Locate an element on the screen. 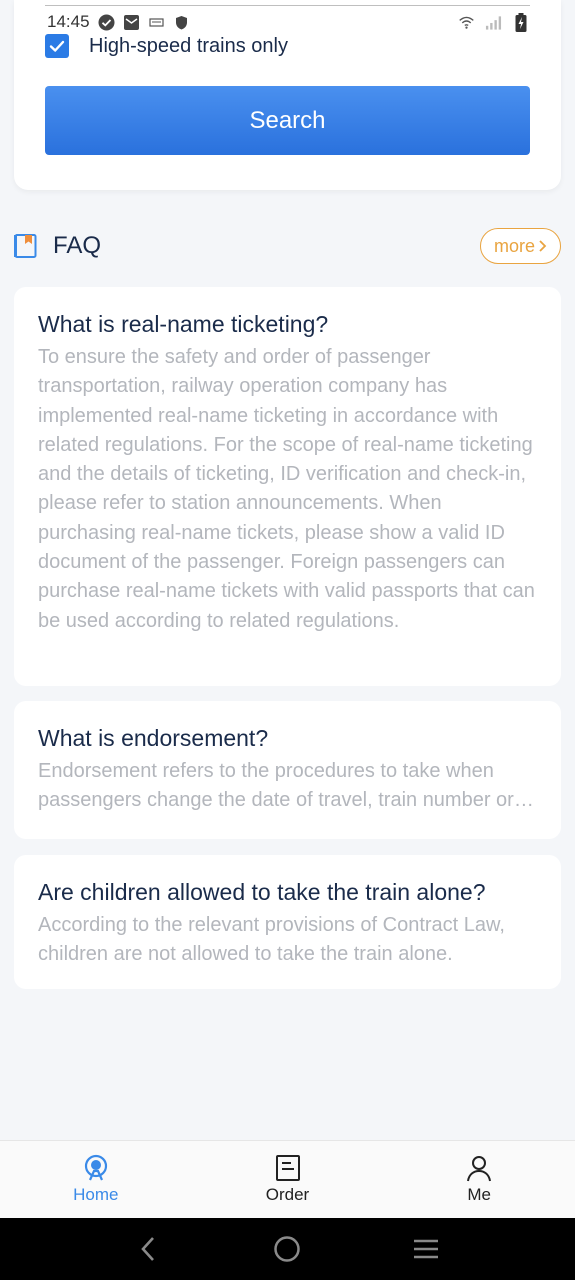 This screenshot has height=1280, width=575. more-label: more is located at coordinates (514, 245).